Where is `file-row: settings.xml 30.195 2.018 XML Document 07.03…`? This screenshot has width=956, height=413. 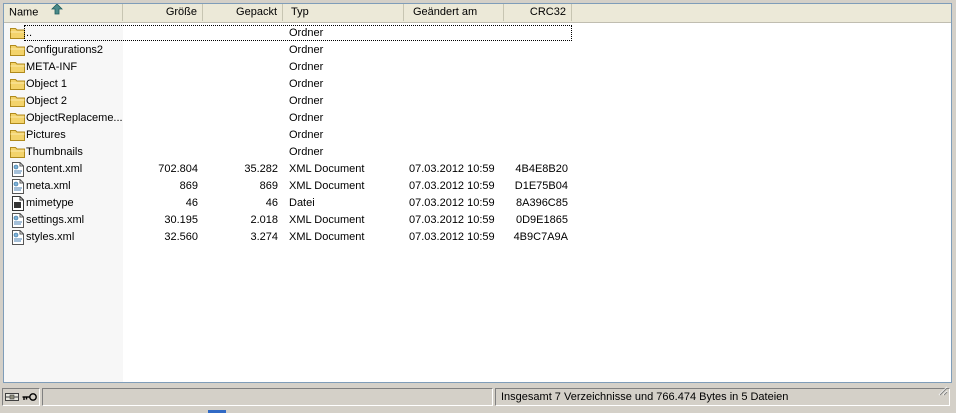 file-row: settings.xml 30.195 2.018 XML Document 07.03… is located at coordinates (288, 220).